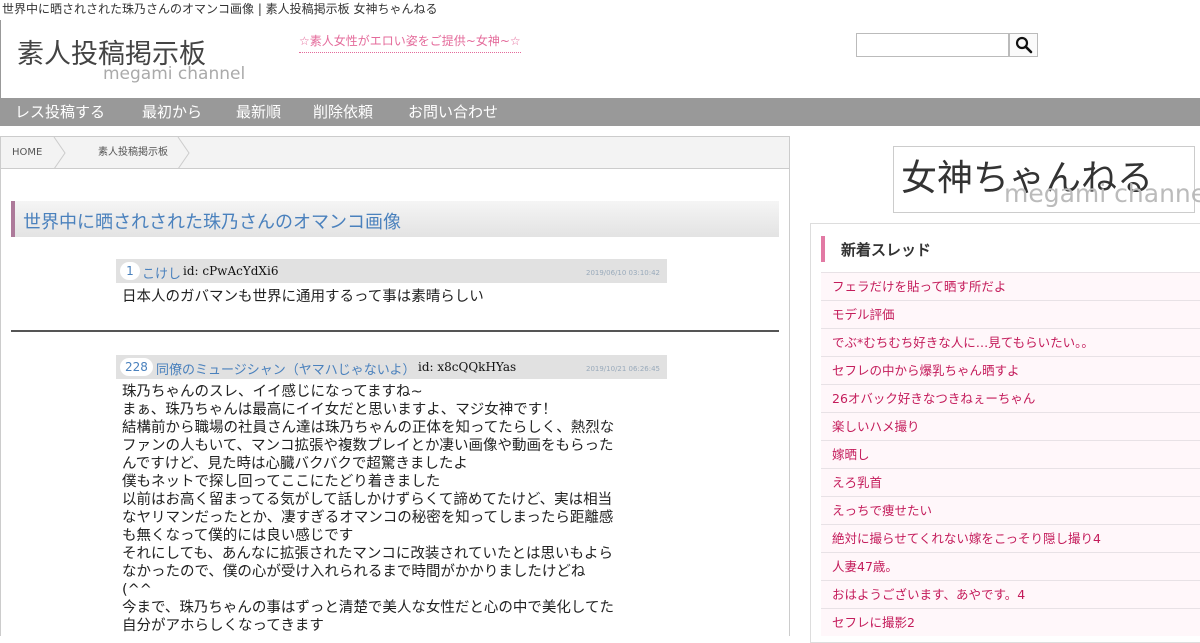  I want to click on post-id: id: x8cQQkHYas, so click(467, 367).